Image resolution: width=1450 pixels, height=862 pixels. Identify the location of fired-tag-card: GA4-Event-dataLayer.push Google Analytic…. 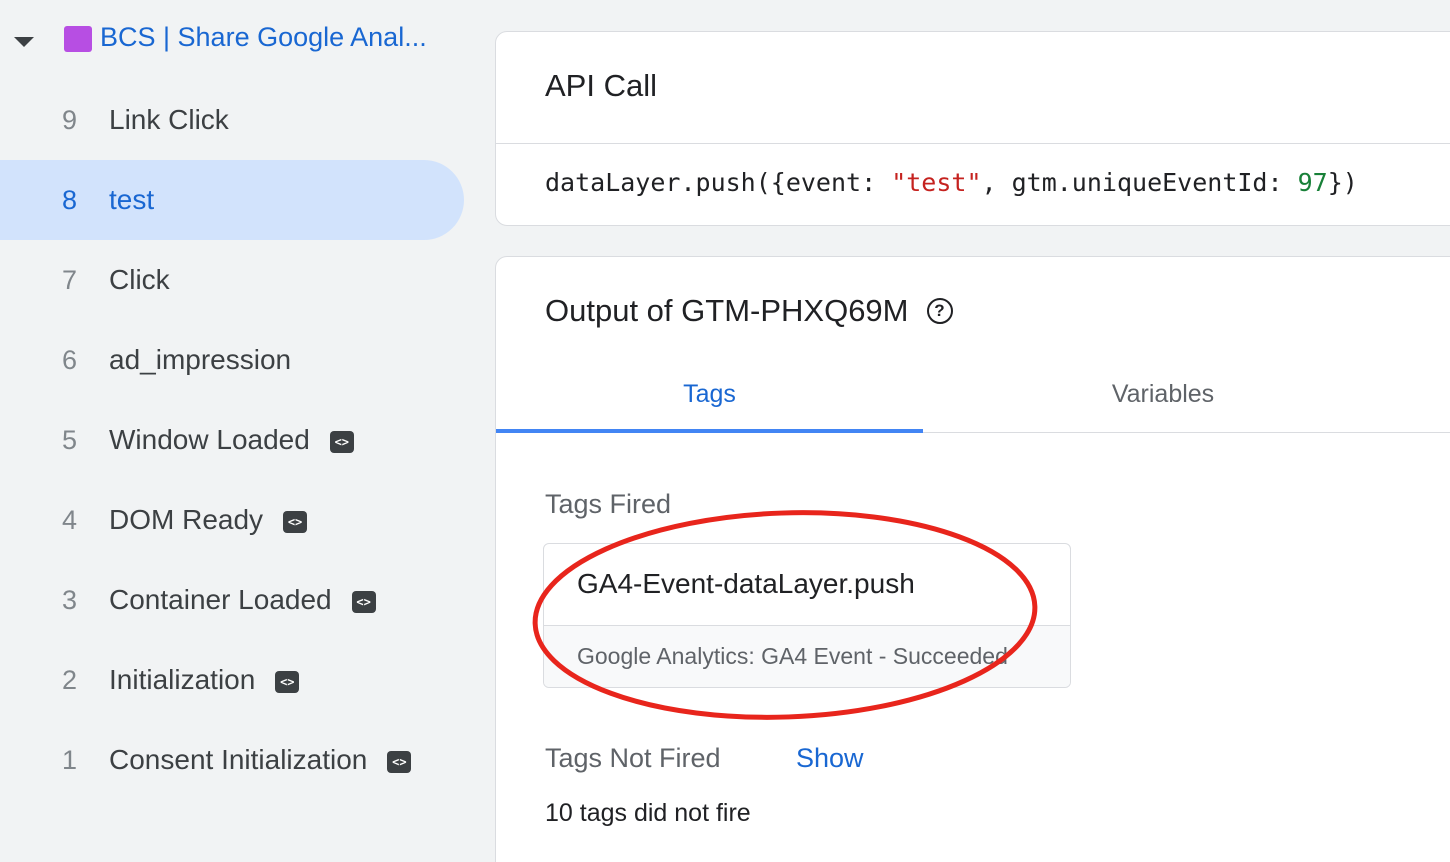
(807, 615).